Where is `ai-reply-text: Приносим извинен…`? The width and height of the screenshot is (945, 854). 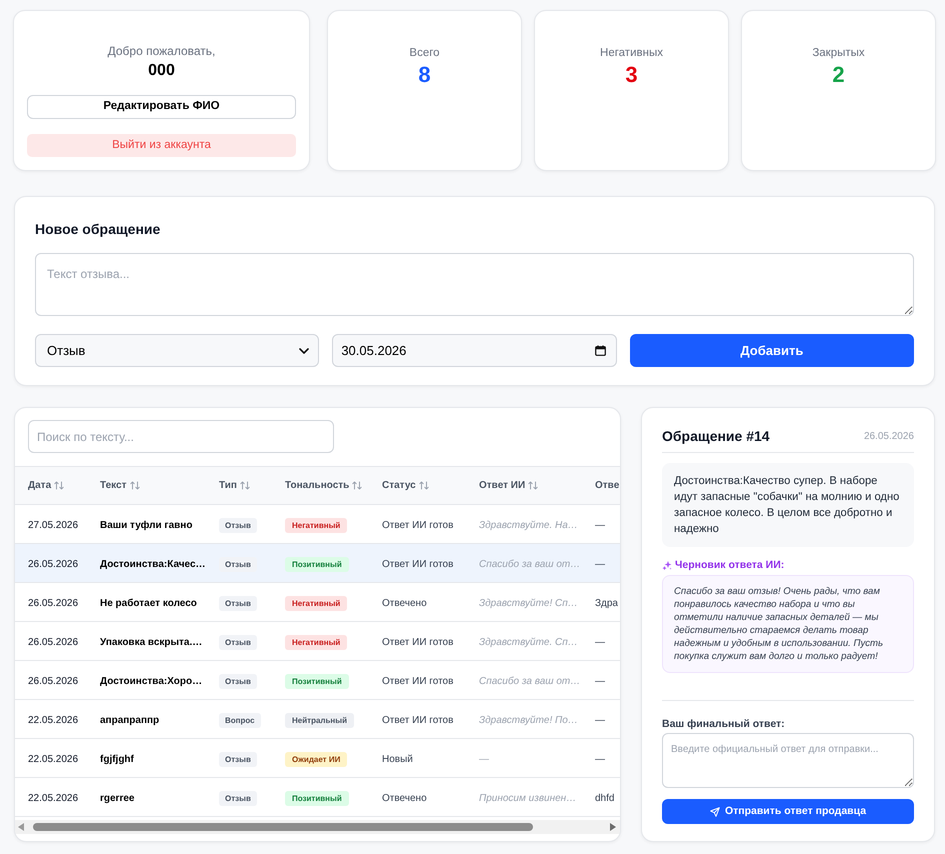
ai-reply-text: Приносим извинен… is located at coordinates (527, 798).